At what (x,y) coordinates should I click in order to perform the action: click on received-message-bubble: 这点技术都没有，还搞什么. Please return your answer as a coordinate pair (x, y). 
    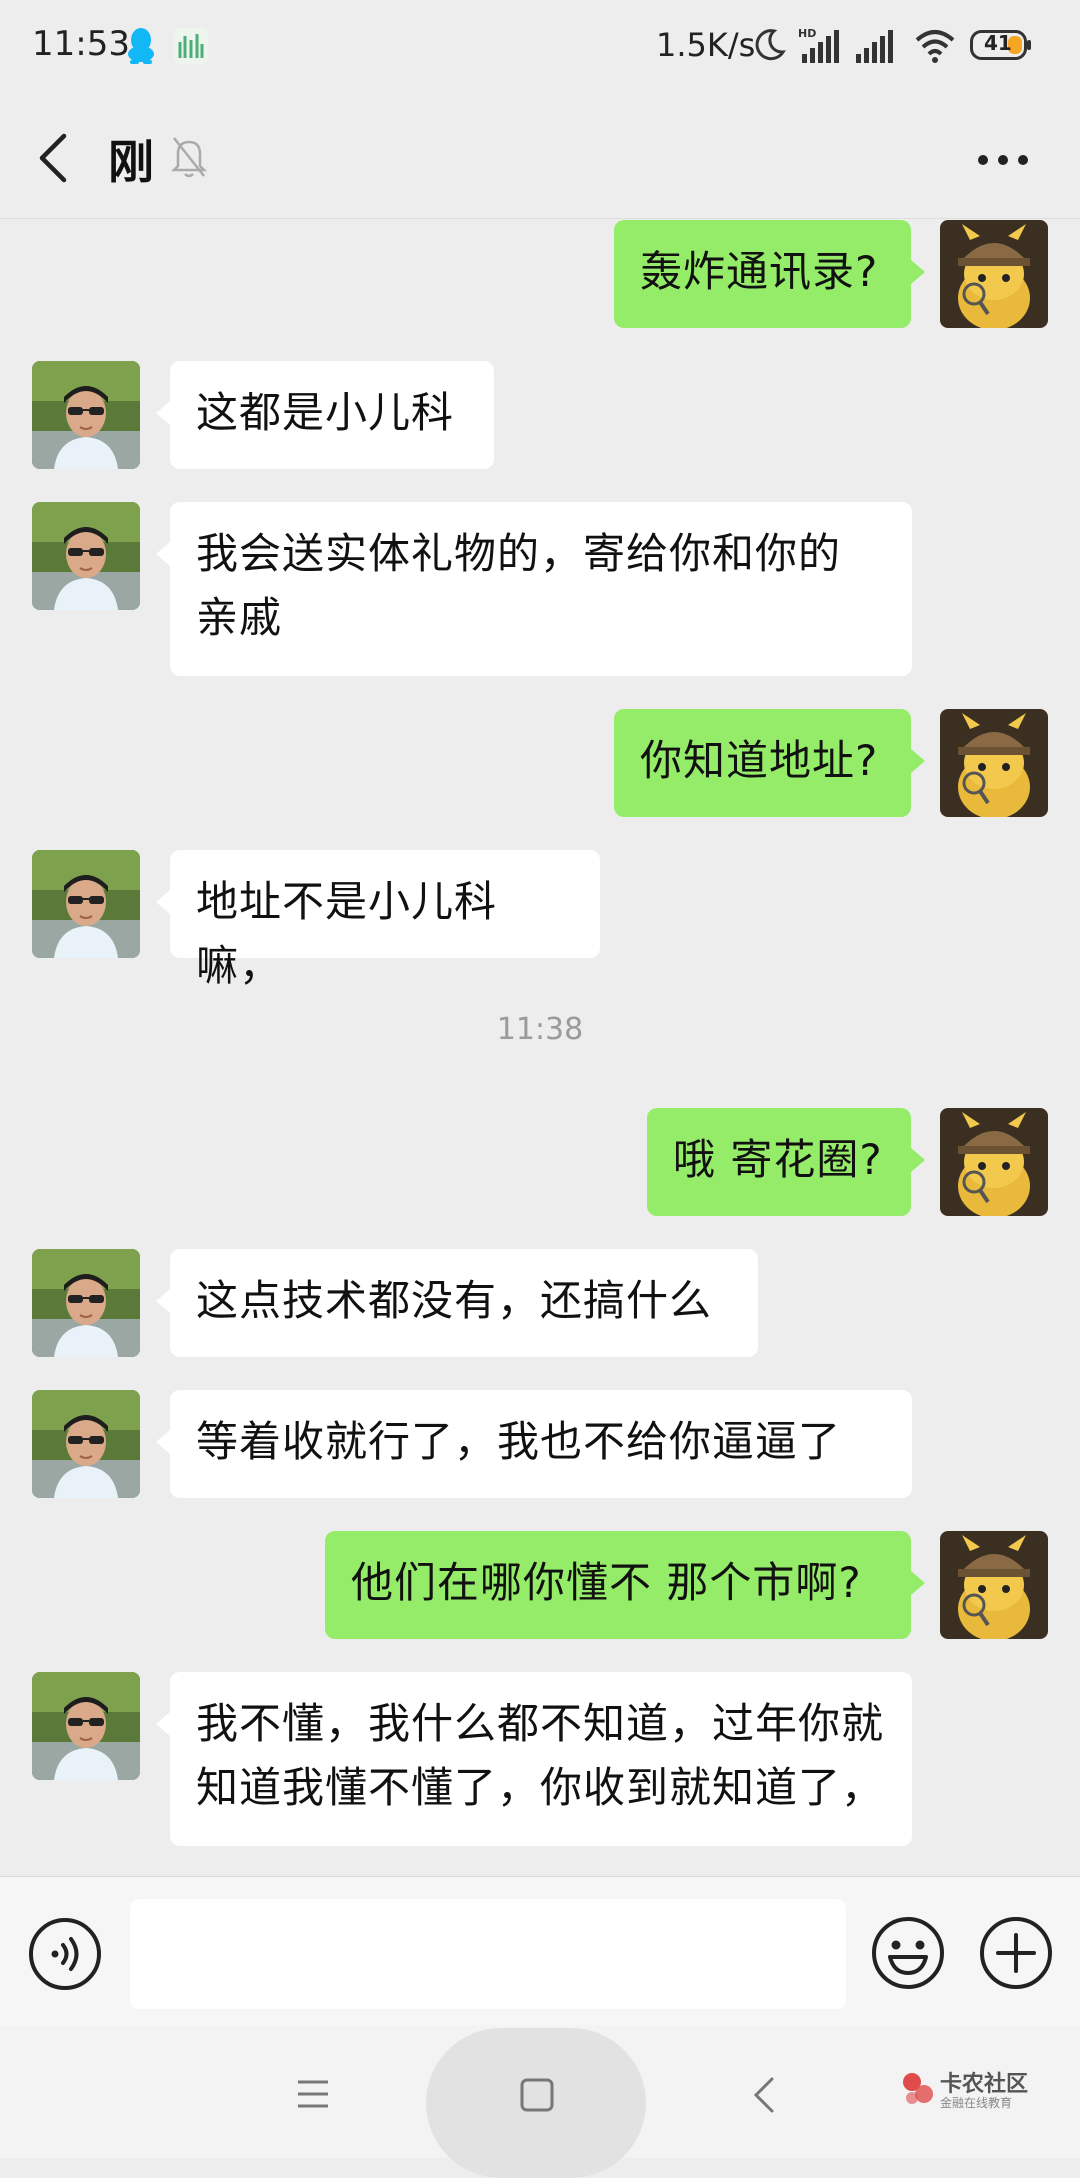
    Looking at the image, I should click on (457, 1303).